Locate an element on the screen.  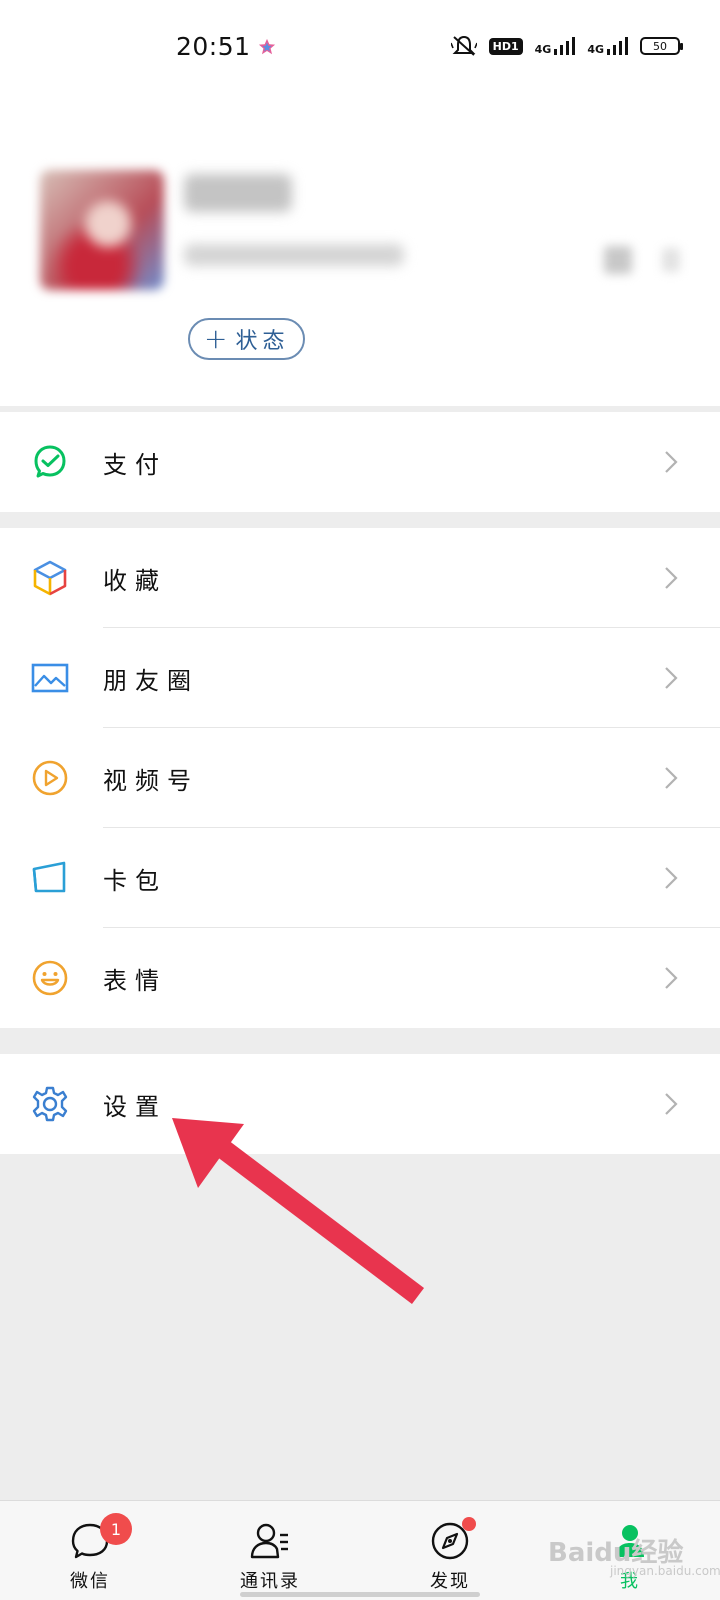
signal-1: 4G is located at coordinates (555, 46).